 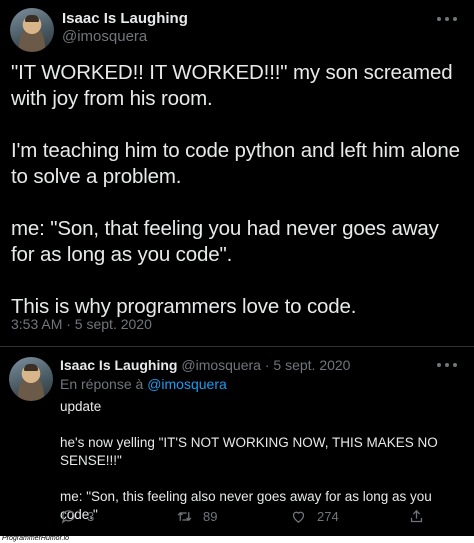 I want to click on author-name: Isaac Is Laughing, so click(x=125, y=18).